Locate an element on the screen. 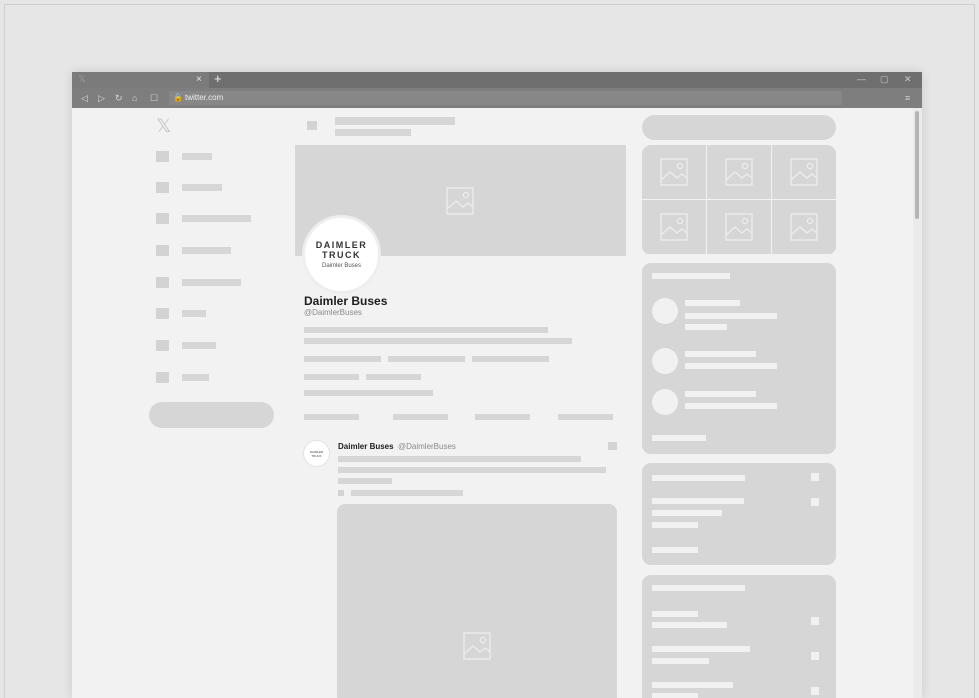 This screenshot has width=979, height=698. nav-notifications-icon is located at coordinates (162, 218).